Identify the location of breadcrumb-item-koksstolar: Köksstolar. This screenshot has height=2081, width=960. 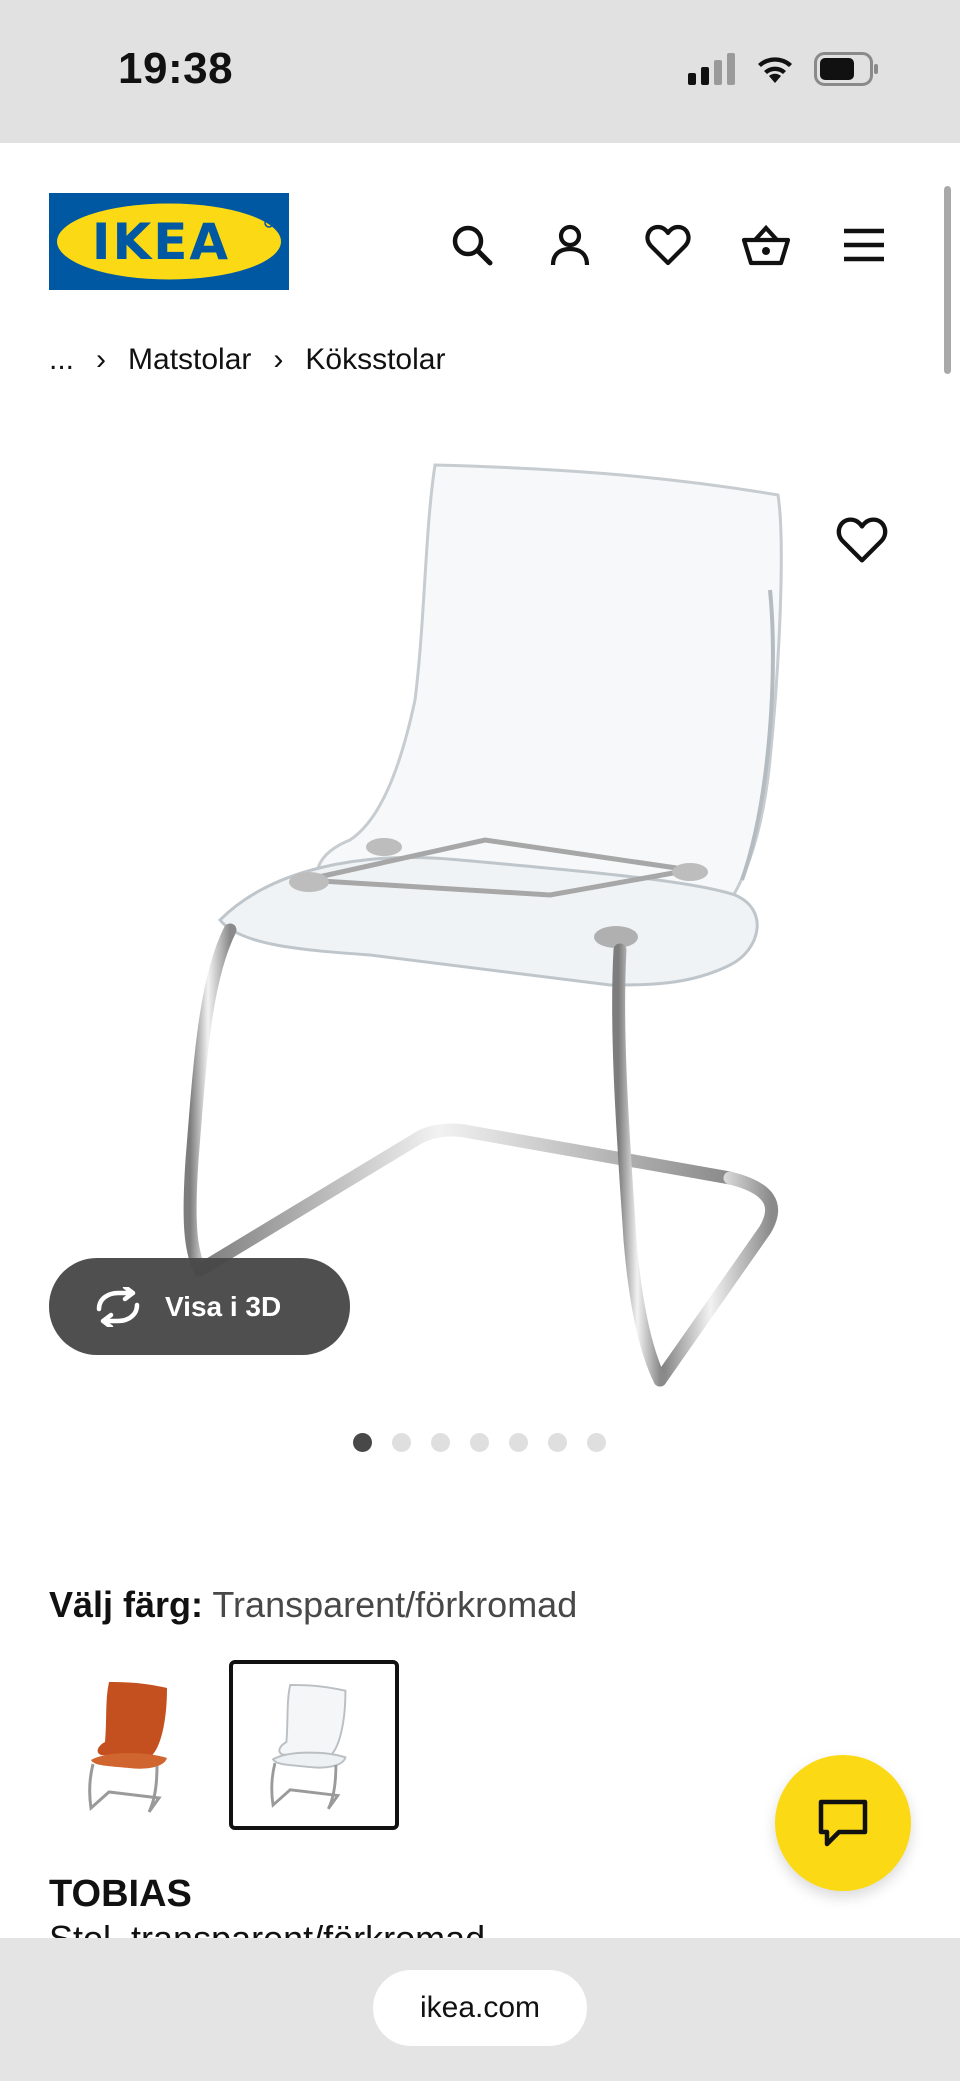
(375, 360).